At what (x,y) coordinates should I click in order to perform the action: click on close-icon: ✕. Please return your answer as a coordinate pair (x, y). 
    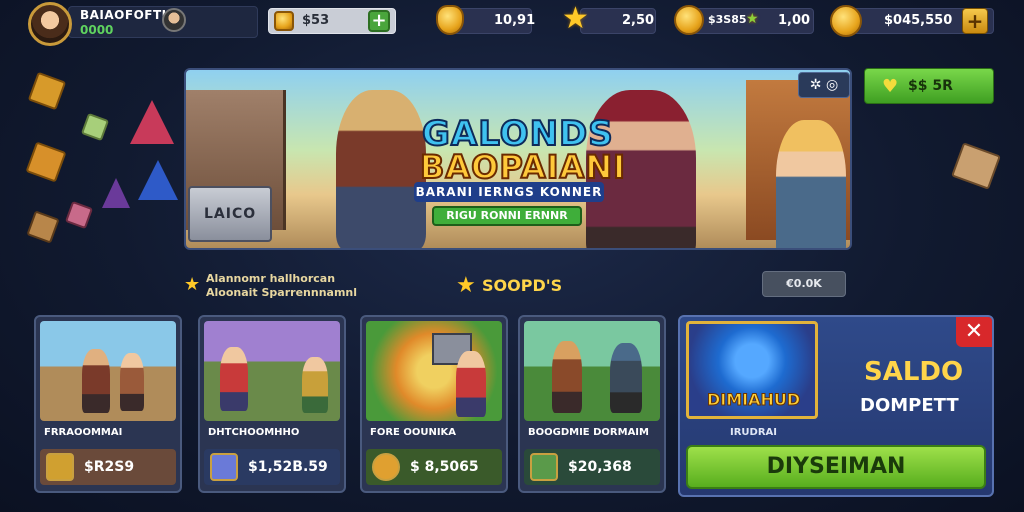
    Looking at the image, I should click on (974, 332).